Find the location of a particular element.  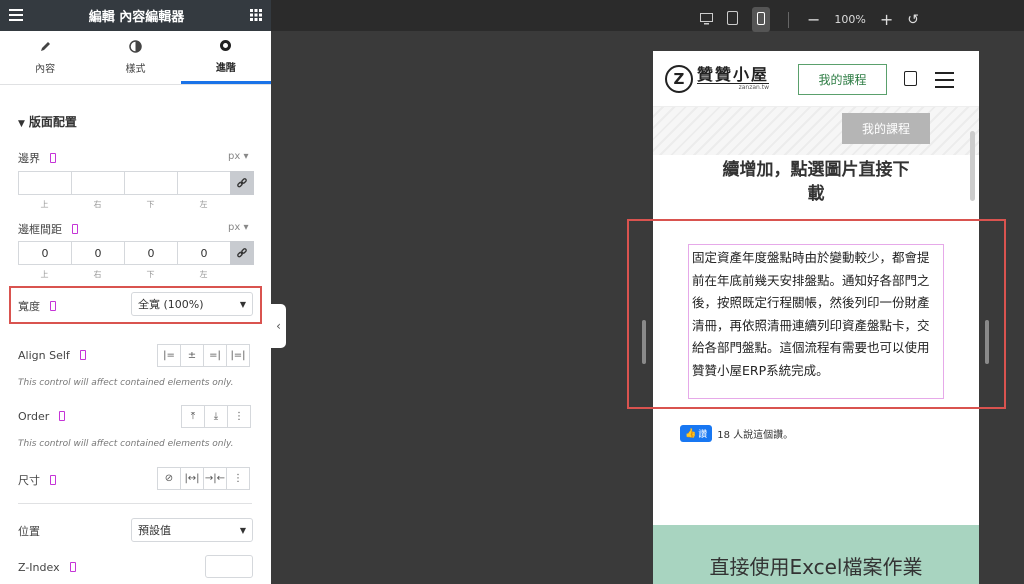

panel-header: 編輯 內容編輯器 is located at coordinates (135, 15).